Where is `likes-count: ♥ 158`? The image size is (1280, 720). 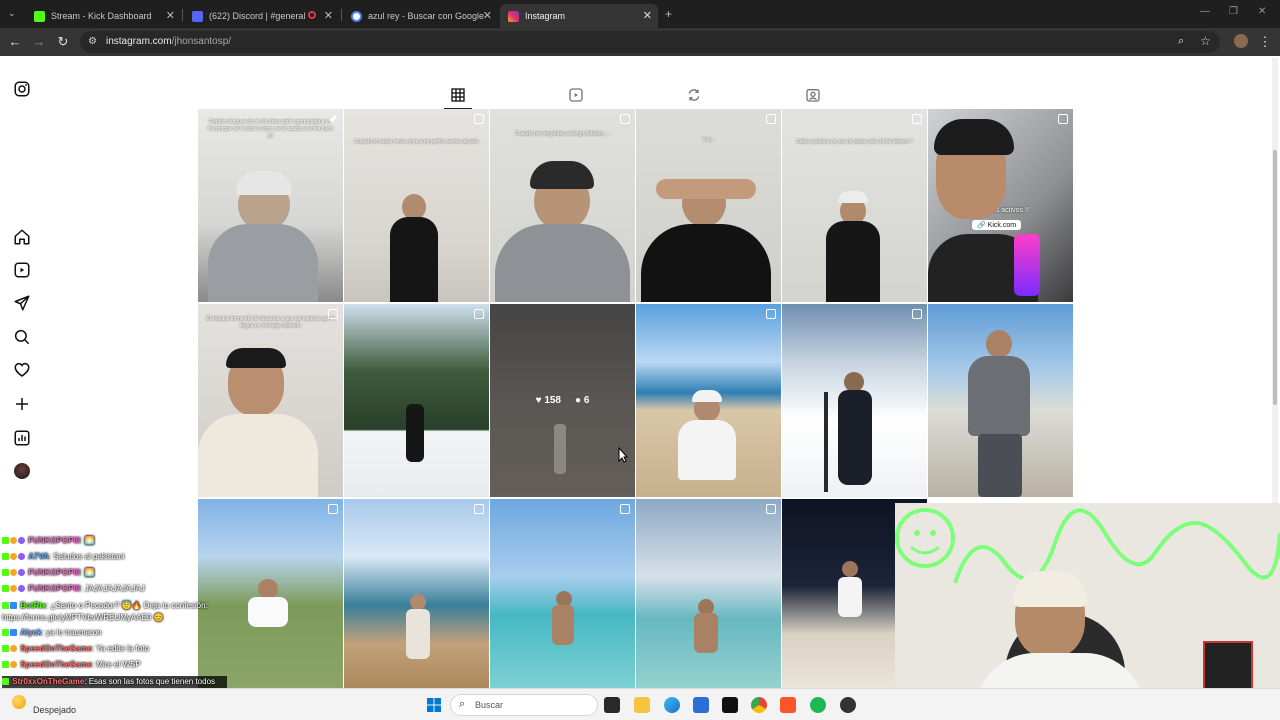
likes-count: ♥ 158 is located at coordinates (548, 400).